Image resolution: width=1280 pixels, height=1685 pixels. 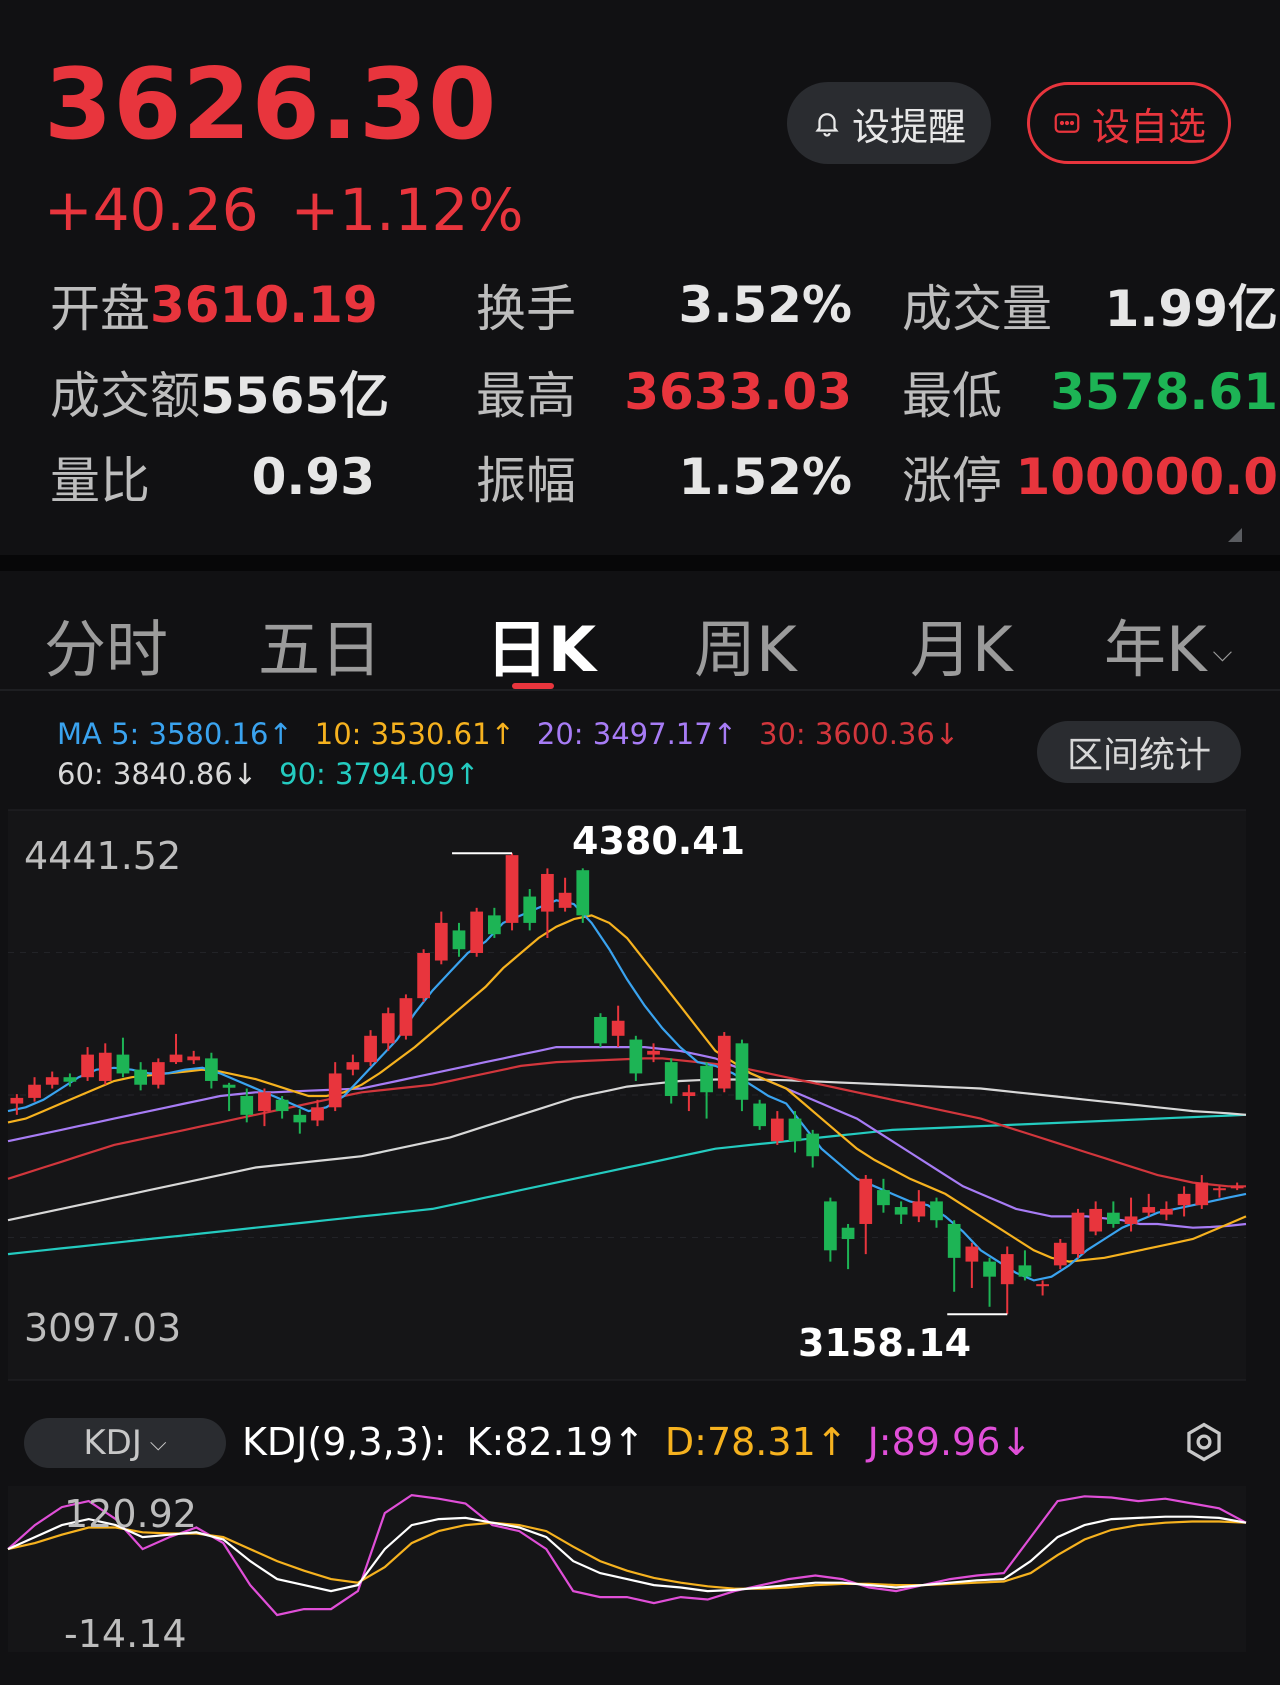 What do you see at coordinates (647, 1442) in the screenshot?
I see `kdj-legend: KDJ(9,3,3): K:82.19↑ D:78.31↑ J:89.96↓` at bounding box center [647, 1442].